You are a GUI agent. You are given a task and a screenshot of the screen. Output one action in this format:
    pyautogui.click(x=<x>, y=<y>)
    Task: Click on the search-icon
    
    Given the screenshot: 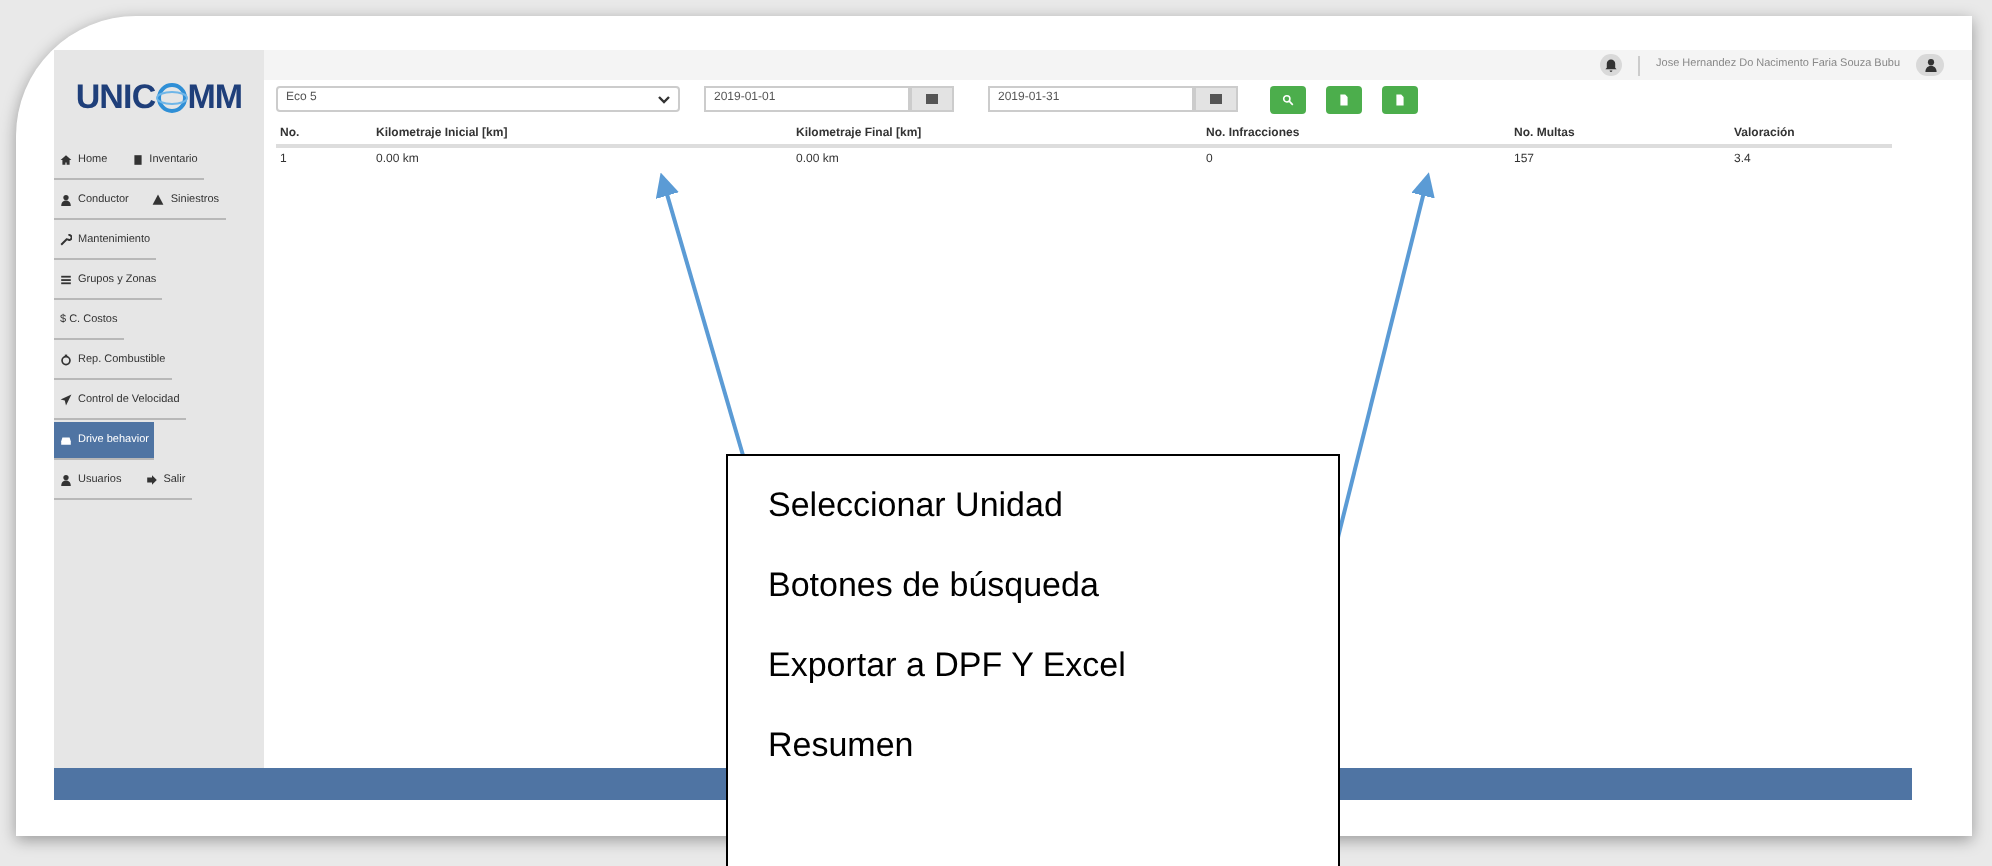 What is the action you would take?
    pyautogui.click(x=1288, y=99)
    